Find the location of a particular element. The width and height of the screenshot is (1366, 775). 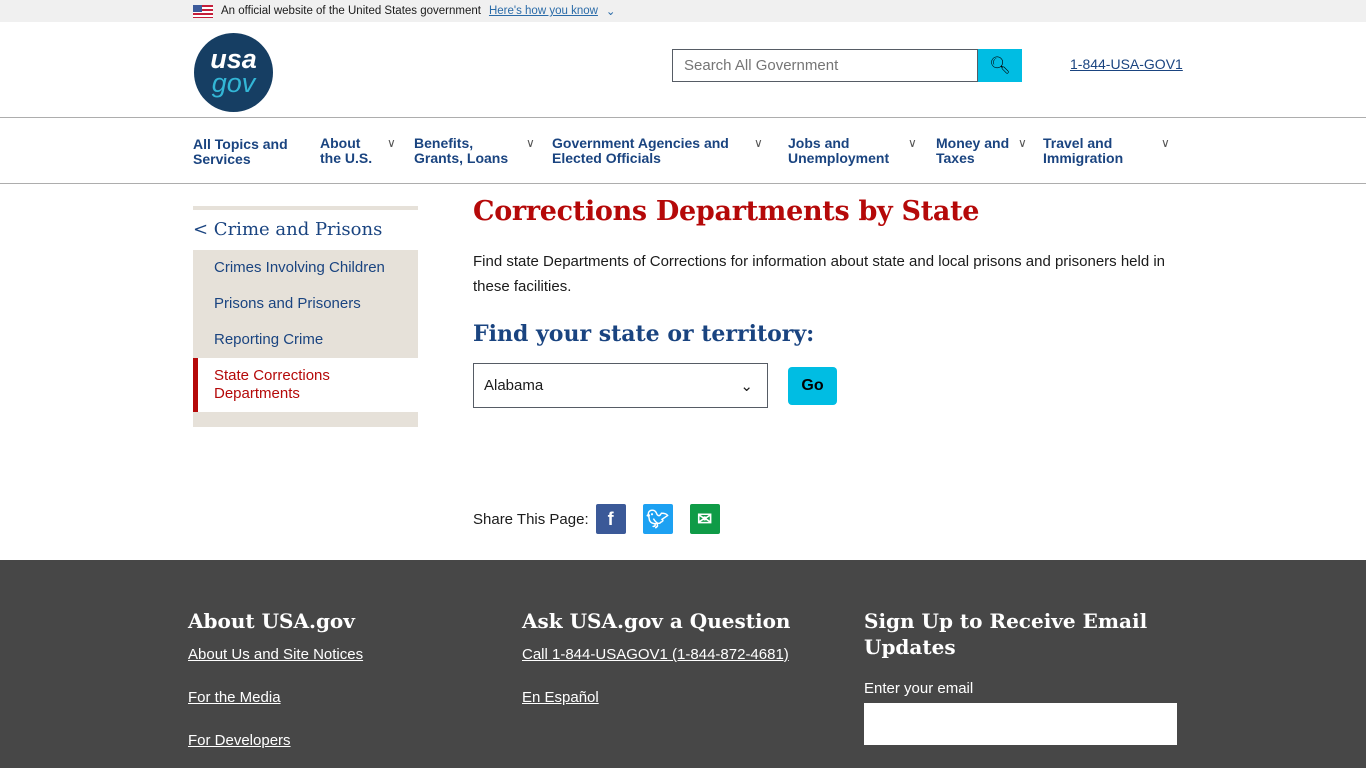

nav-benefits: Benefits, Grants, Loans ∨ is located at coordinates (475, 159).